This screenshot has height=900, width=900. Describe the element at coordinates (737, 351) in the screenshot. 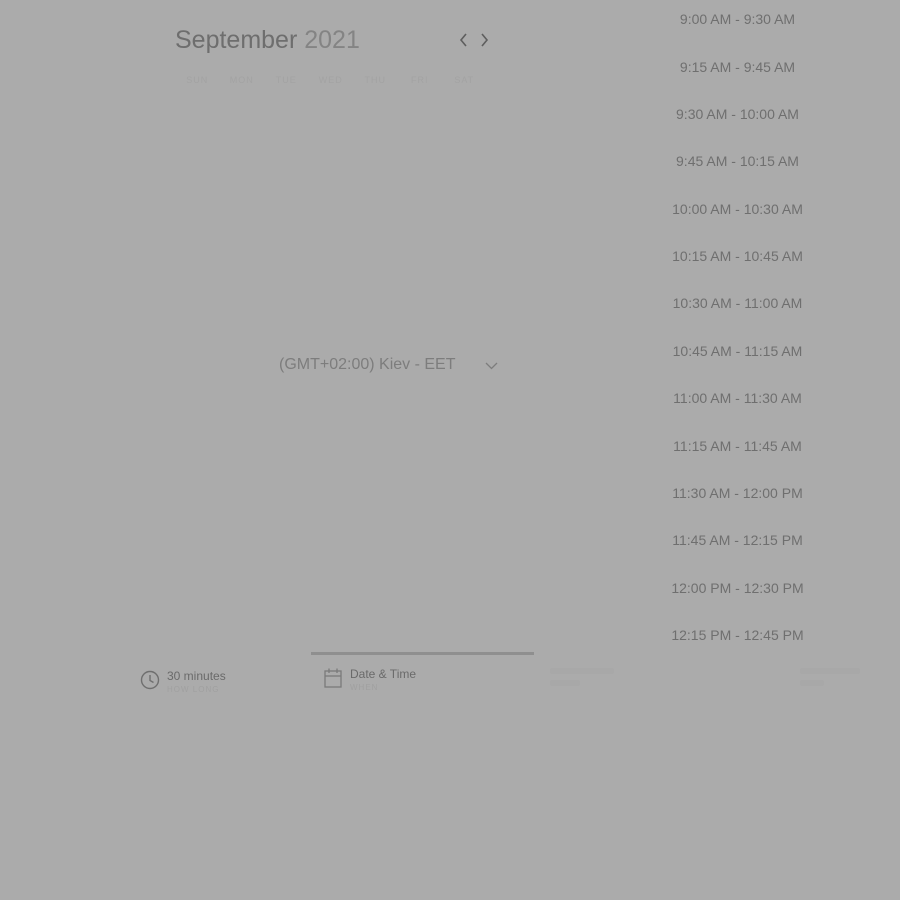

I see `time-slot: 10:45 AM - 11:15 AM` at that location.